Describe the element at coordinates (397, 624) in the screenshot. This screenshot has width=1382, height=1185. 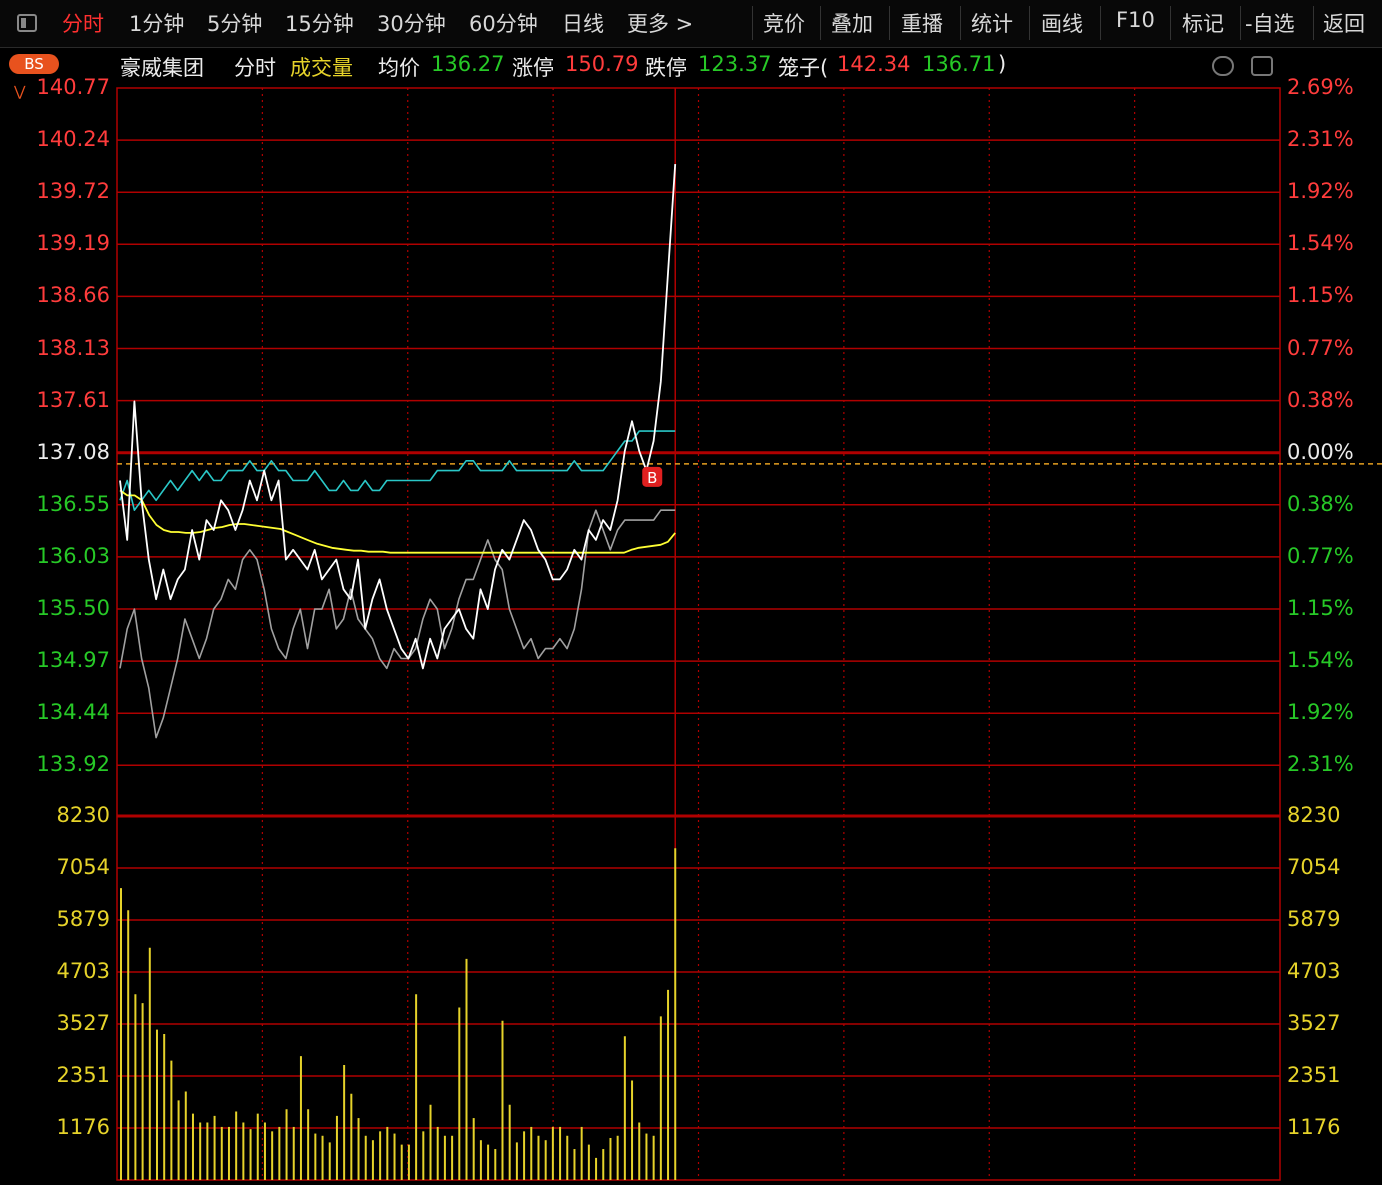
I see `index-line` at that location.